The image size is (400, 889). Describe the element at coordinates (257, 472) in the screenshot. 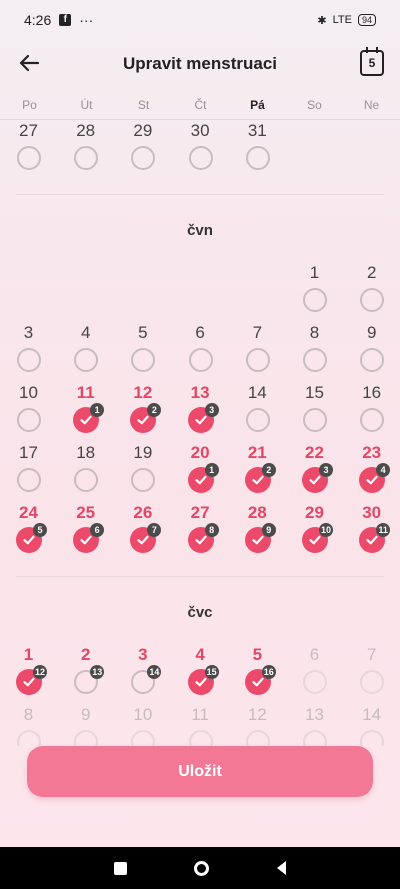

I see `calendar-day-cell: 21 2` at that location.